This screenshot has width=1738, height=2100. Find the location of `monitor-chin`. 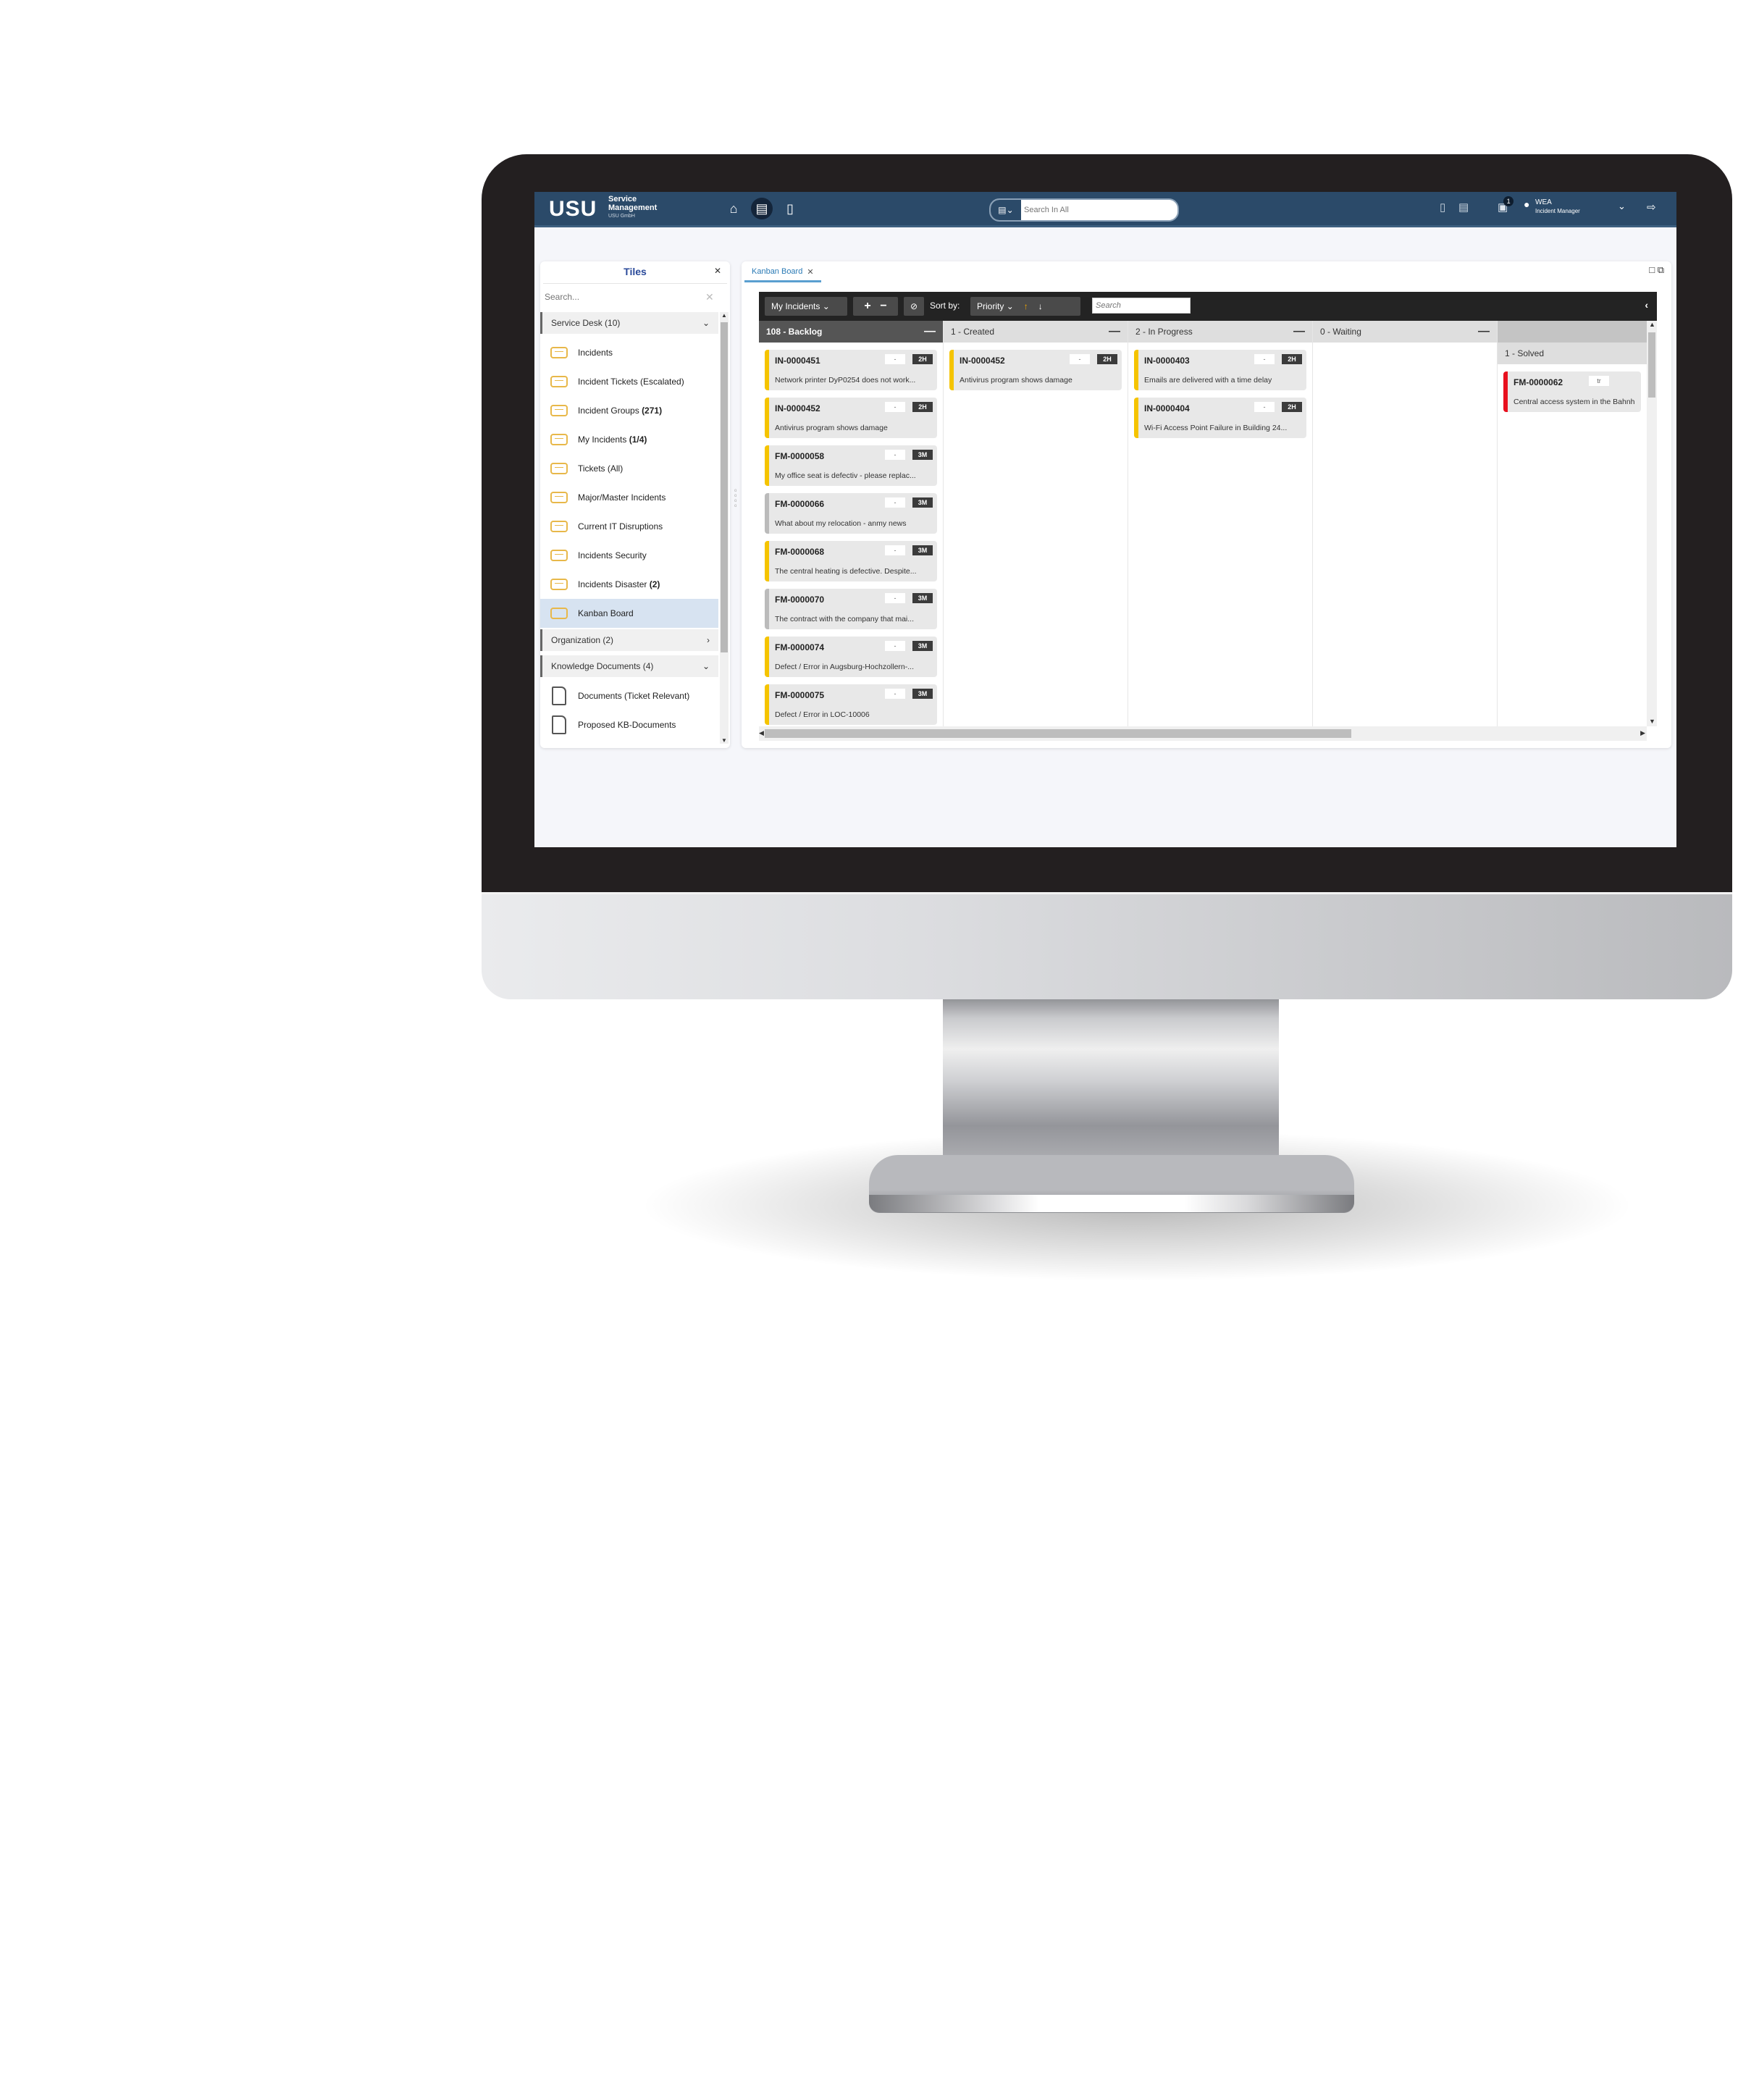

monitor-chin is located at coordinates (1107, 945).